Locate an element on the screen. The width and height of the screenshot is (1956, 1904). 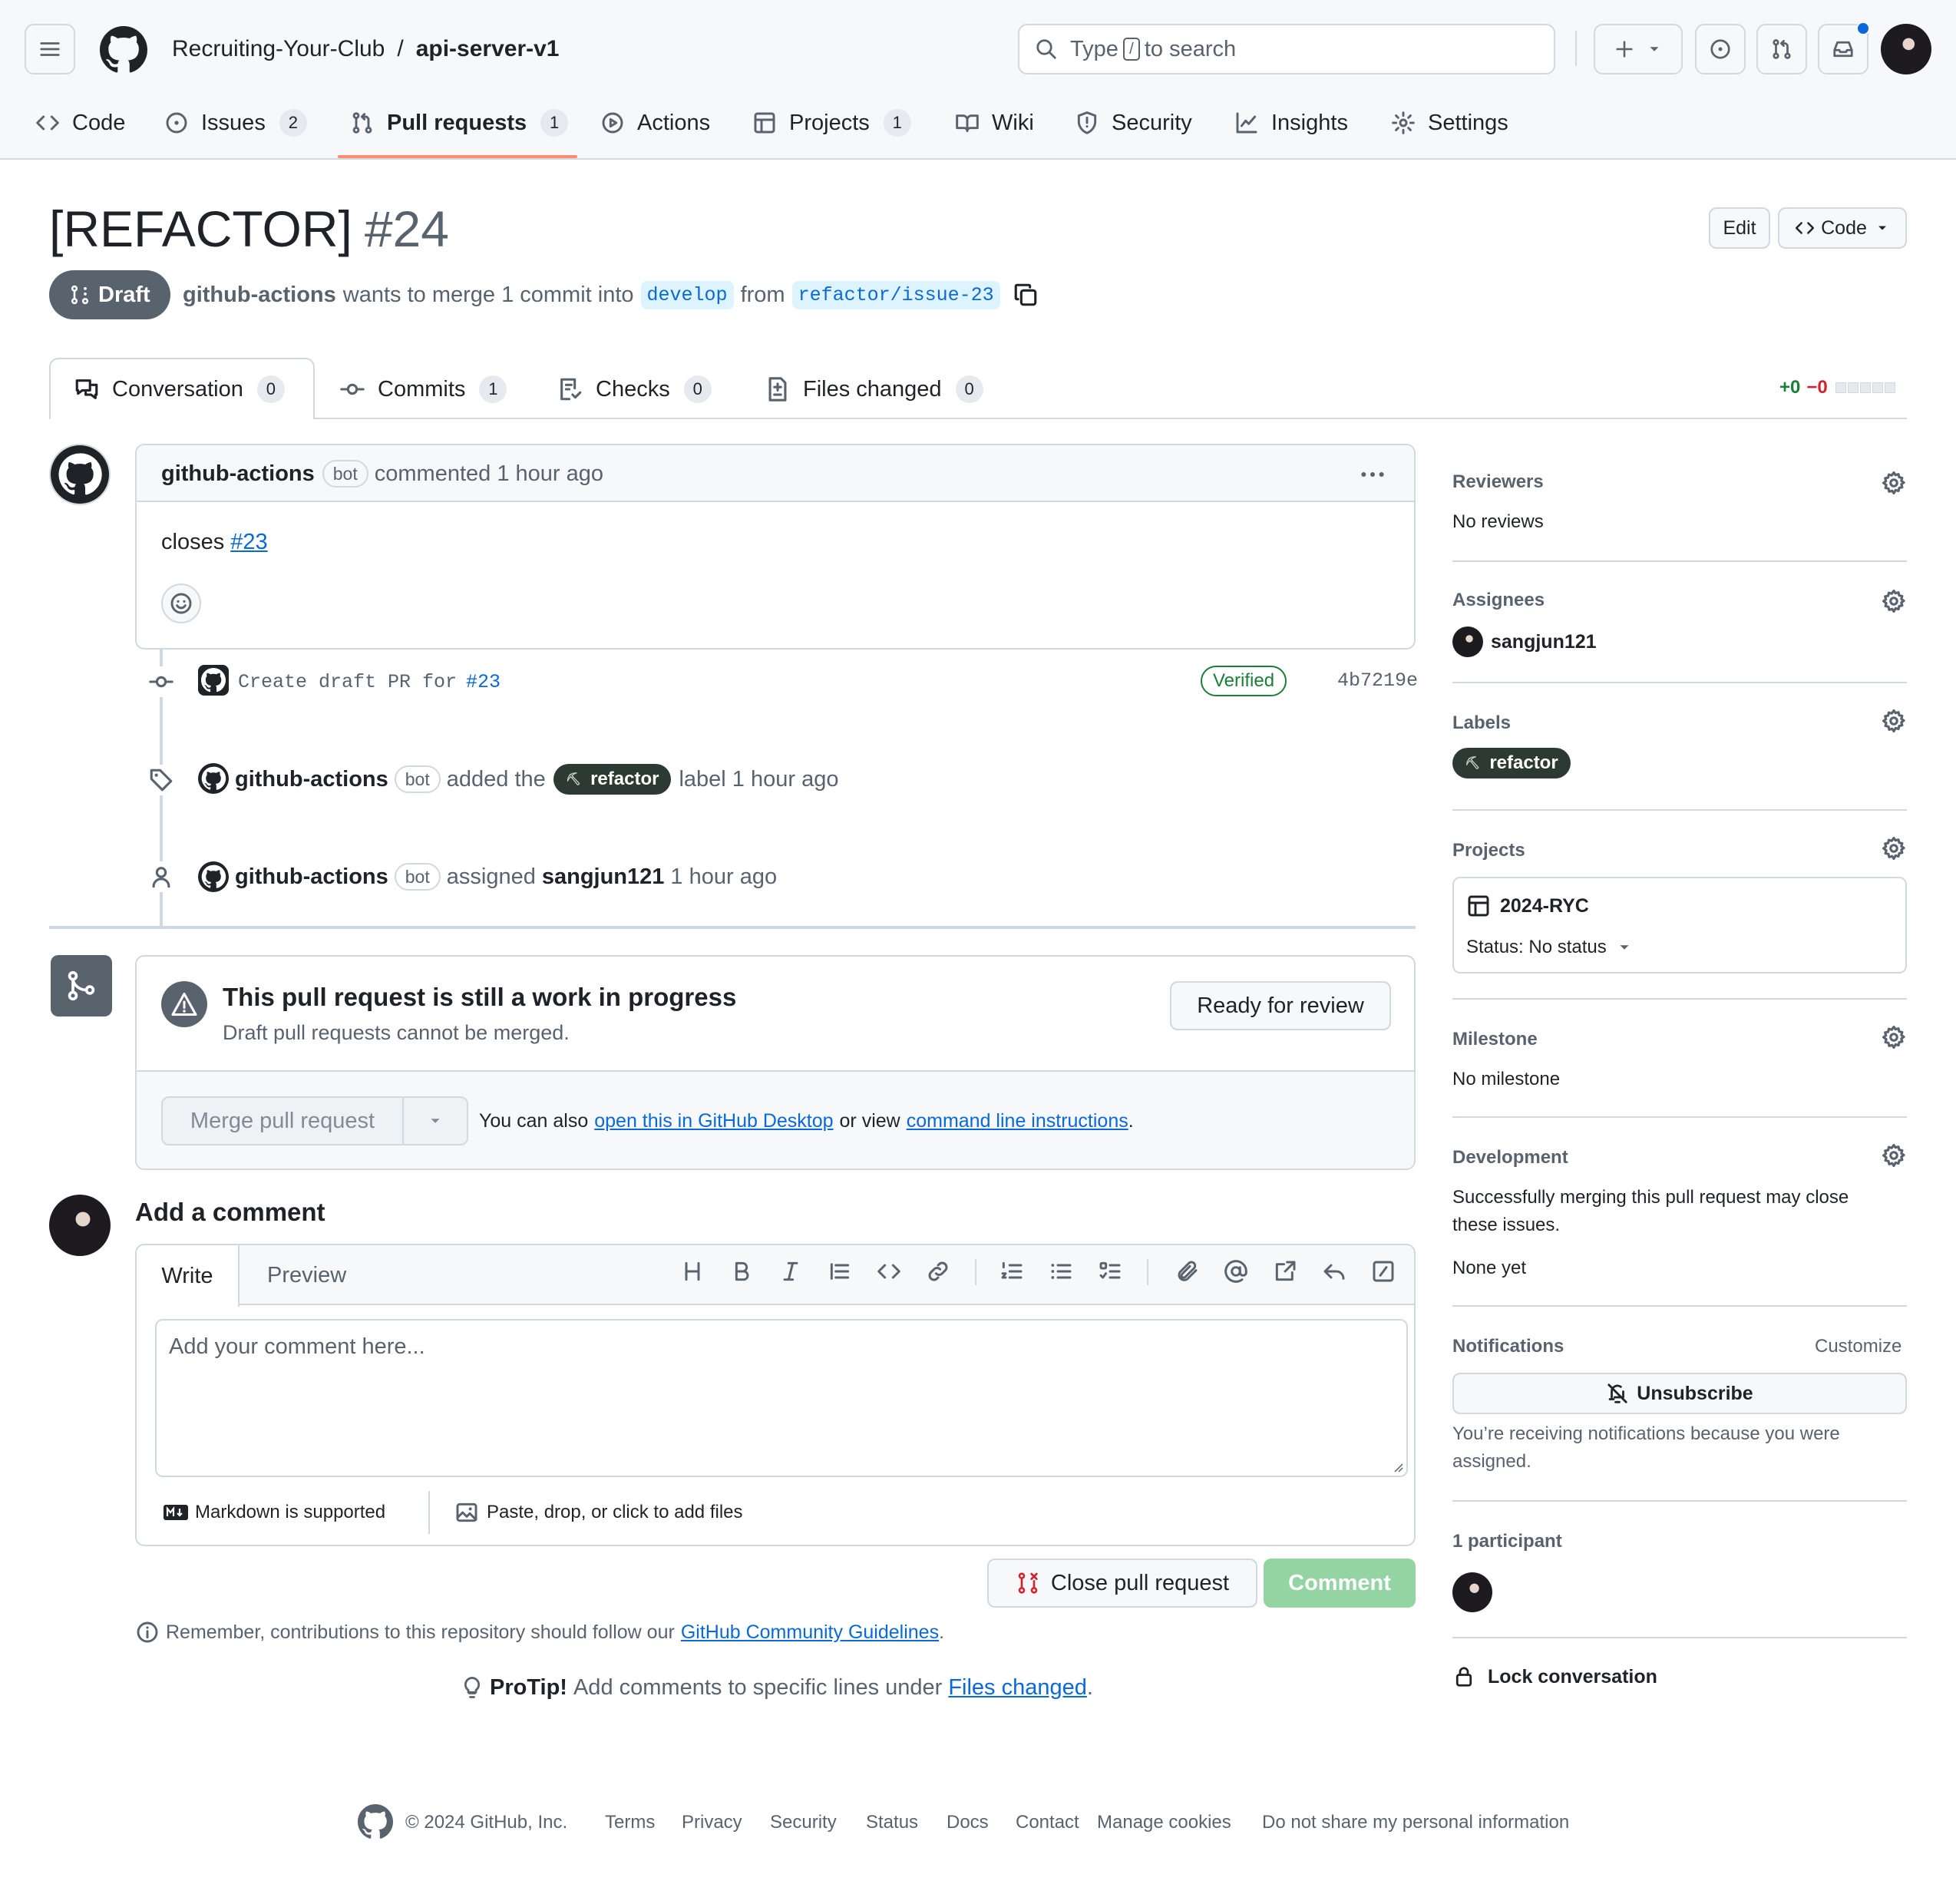
tab-files-changed: Files changed 0 is located at coordinates (874, 389).